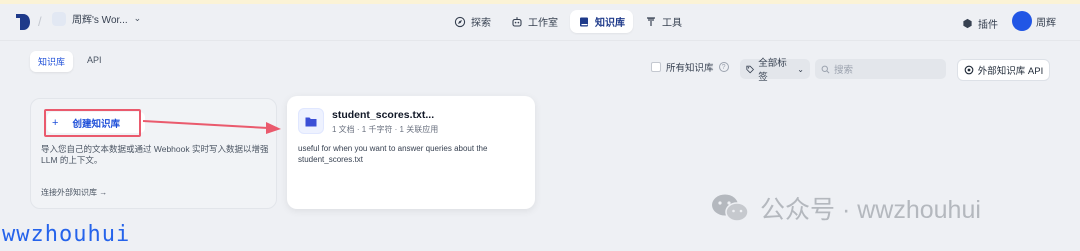  I want to click on wechat-watermark: 公众号 · wwzhouhui, so click(845, 208).